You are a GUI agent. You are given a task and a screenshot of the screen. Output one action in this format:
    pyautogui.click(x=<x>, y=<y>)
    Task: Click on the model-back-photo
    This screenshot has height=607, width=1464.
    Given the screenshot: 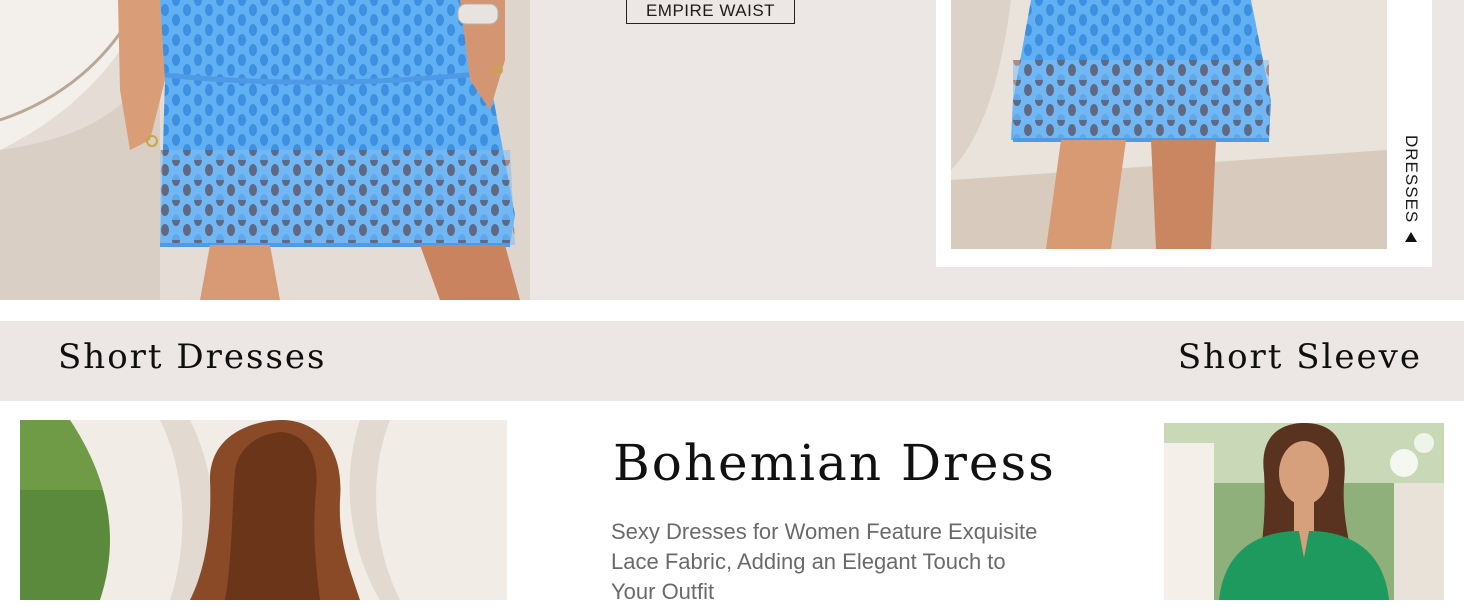 What is the action you would take?
    pyautogui.click(x=263, y=510)
    